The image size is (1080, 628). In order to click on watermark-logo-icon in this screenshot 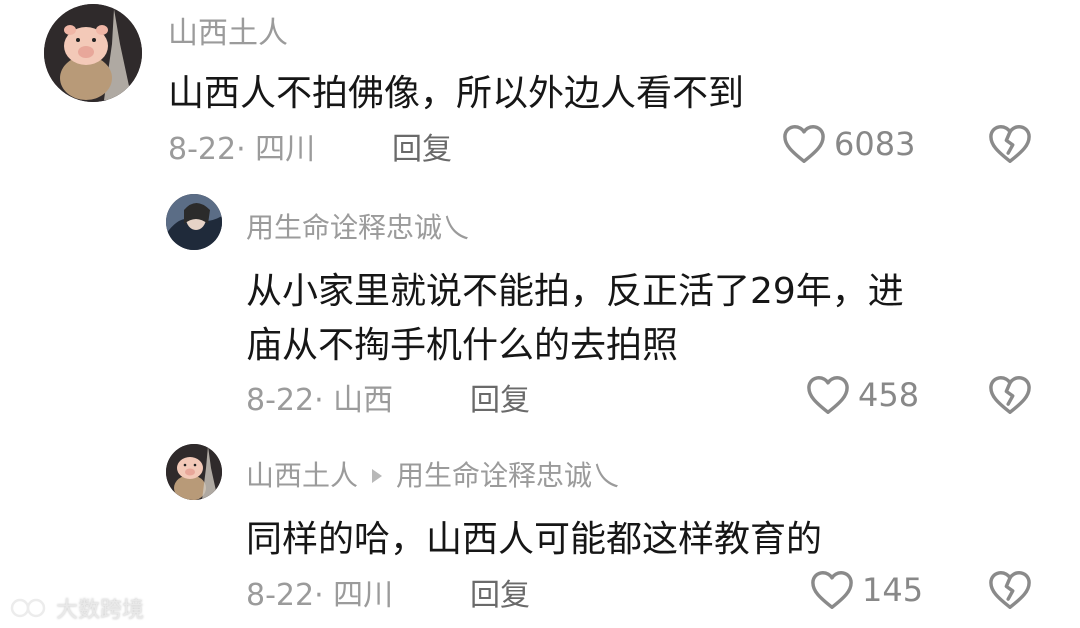, I will do `click(28, 608)`.